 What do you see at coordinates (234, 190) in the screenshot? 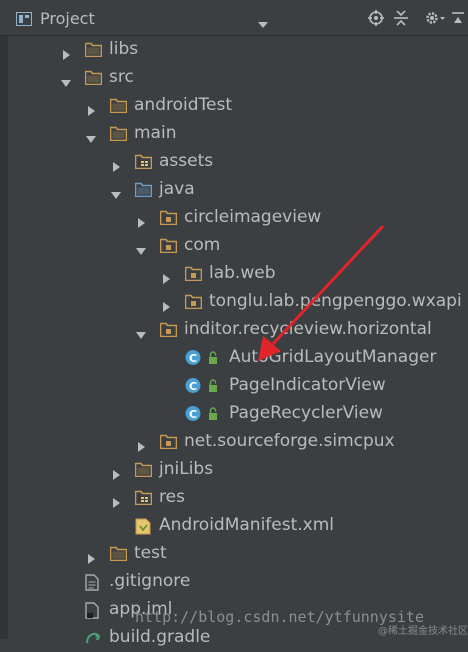
I see `tree-node: java` at bounding box center [234, 190].